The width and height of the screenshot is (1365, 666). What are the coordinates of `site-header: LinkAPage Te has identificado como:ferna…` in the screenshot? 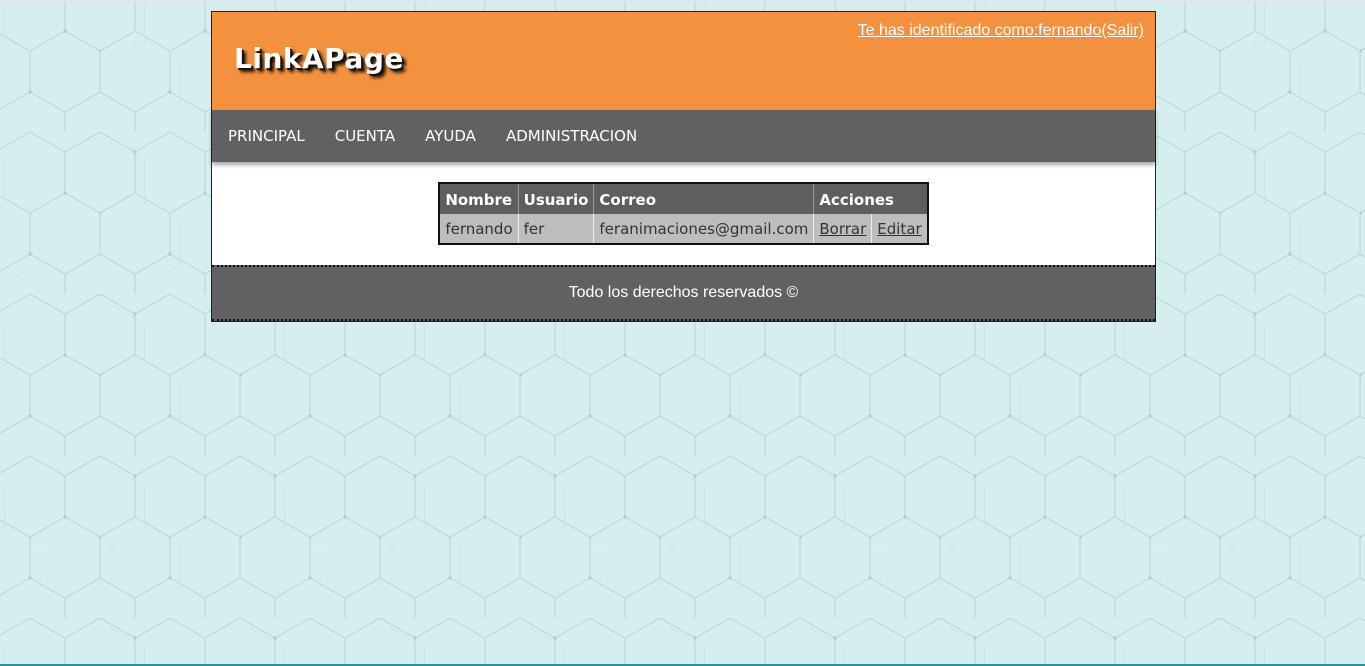 It's located at (683, 61).